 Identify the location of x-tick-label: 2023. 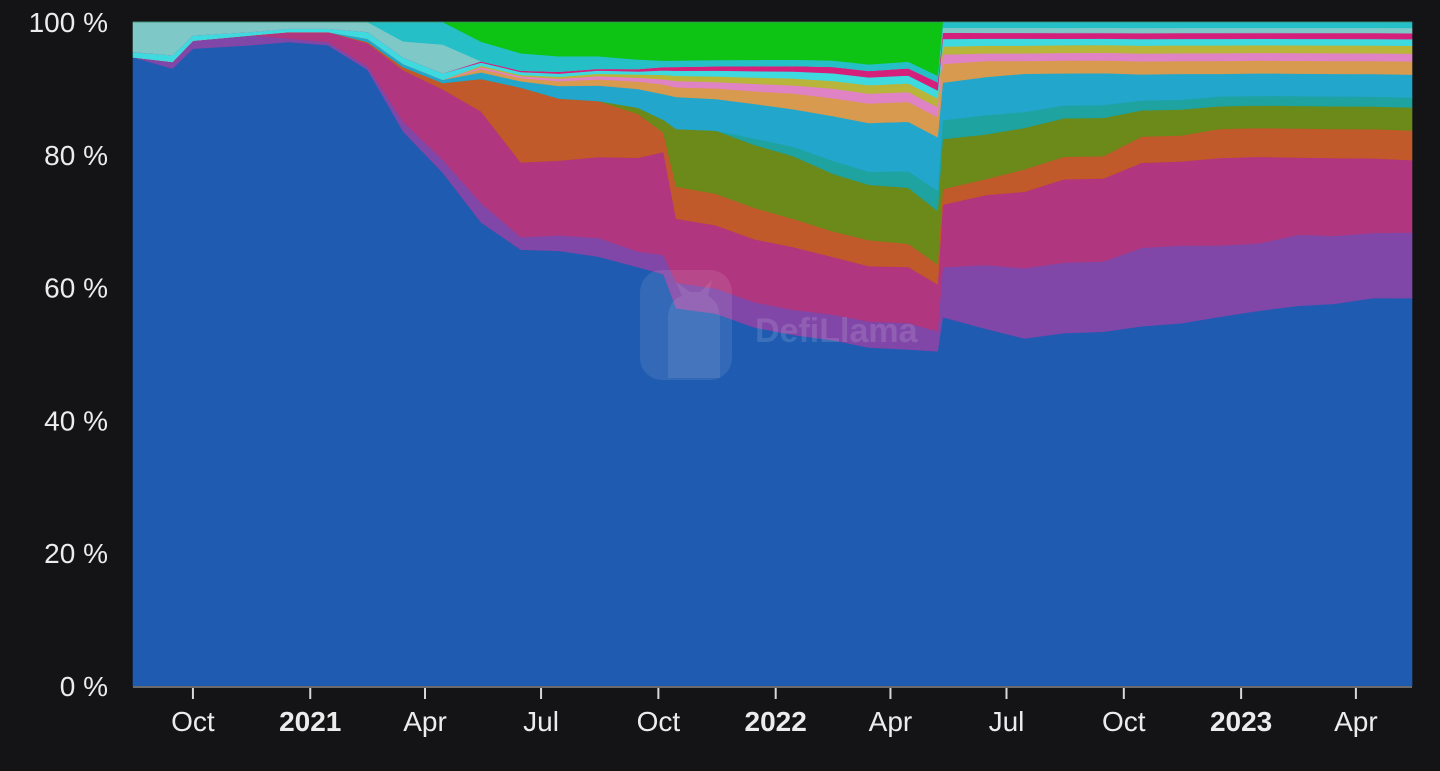
(1241, 721).